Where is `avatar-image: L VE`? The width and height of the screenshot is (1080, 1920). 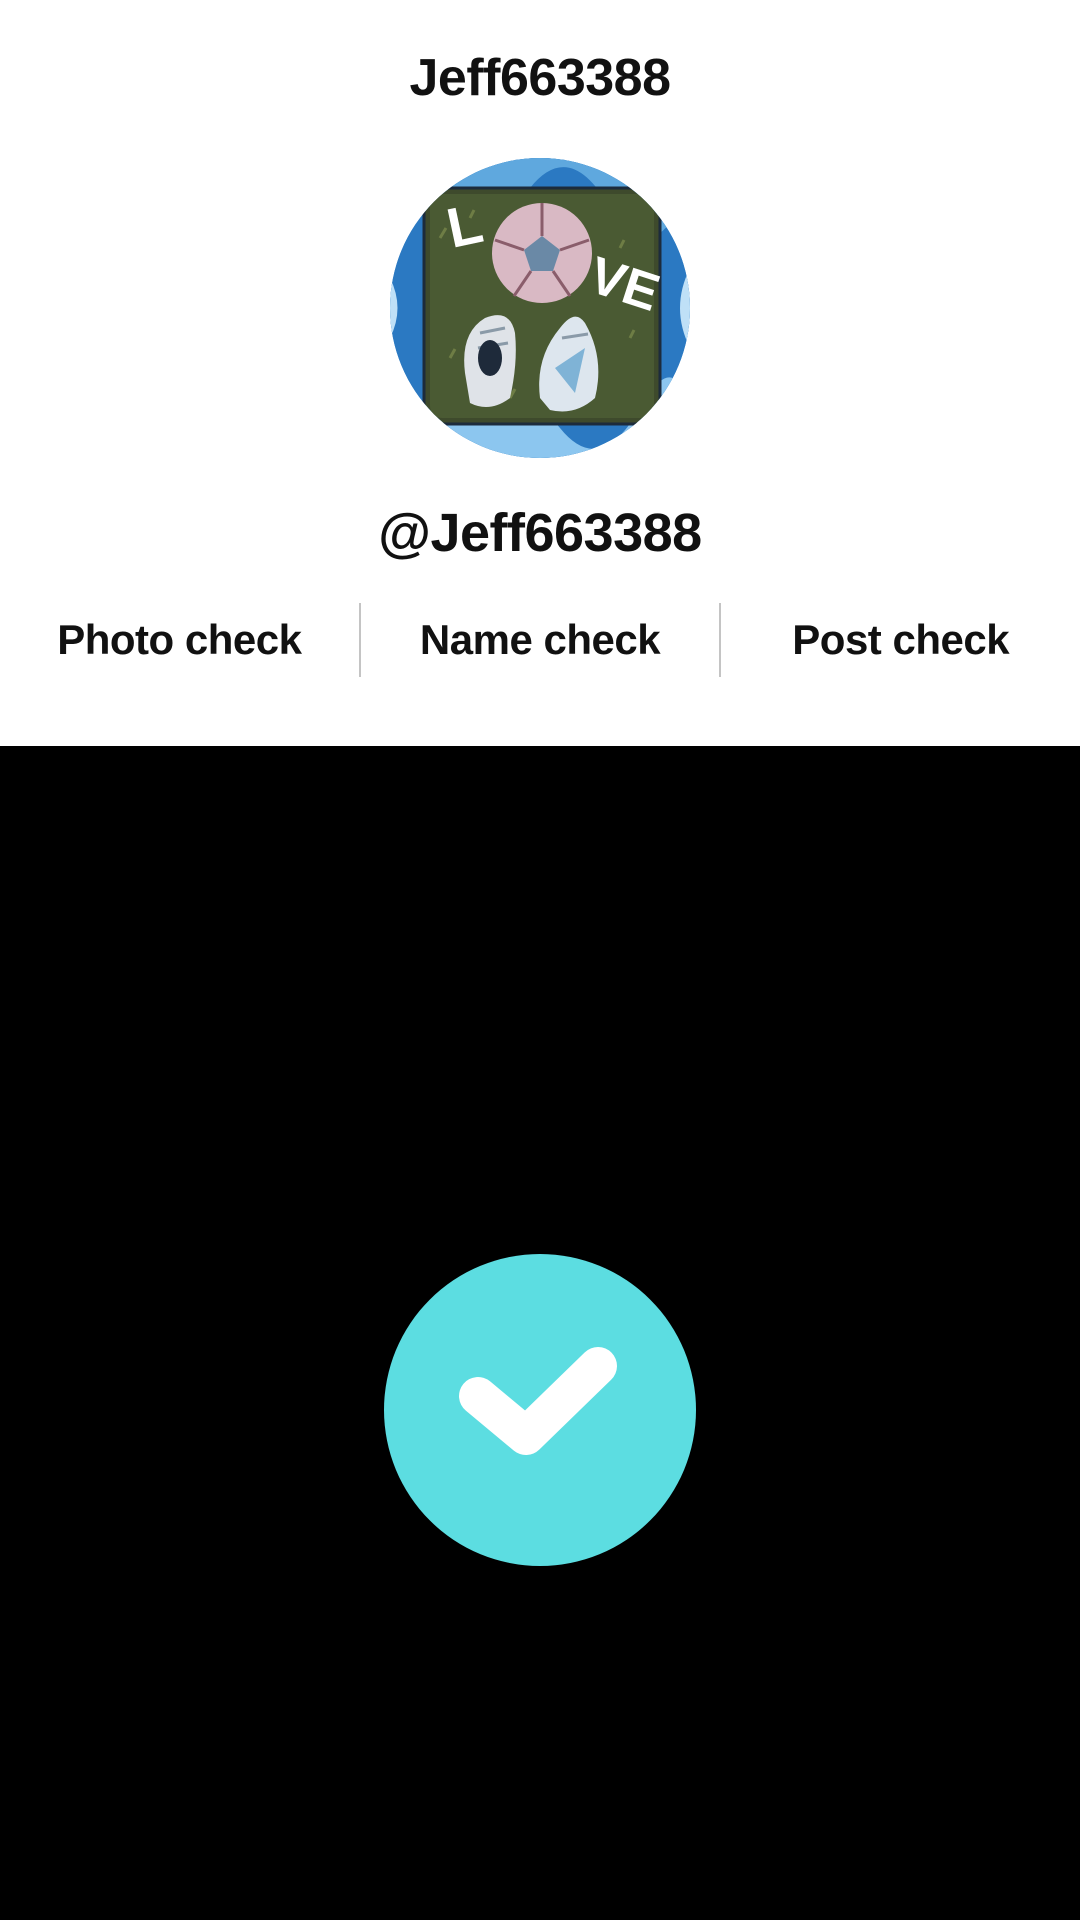 avatar-image: L VE is located at coordinates (540, 308).